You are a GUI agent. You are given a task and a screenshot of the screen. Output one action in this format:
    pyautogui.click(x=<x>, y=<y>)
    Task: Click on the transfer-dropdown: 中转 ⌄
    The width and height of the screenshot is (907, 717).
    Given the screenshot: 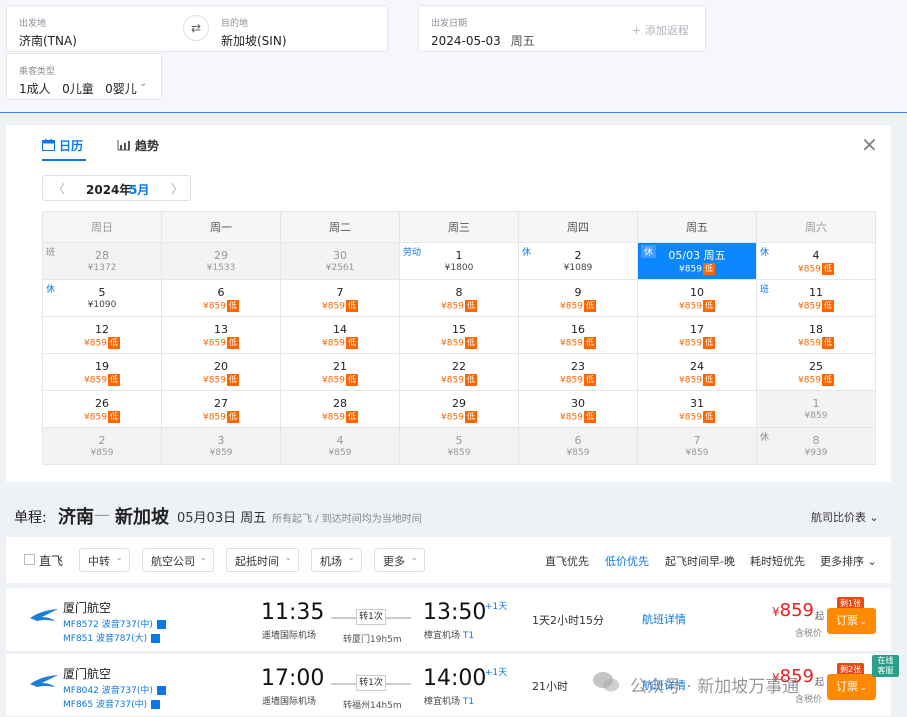 What is the action you would take?
    pyautogui.click(x=104, y=560)
    